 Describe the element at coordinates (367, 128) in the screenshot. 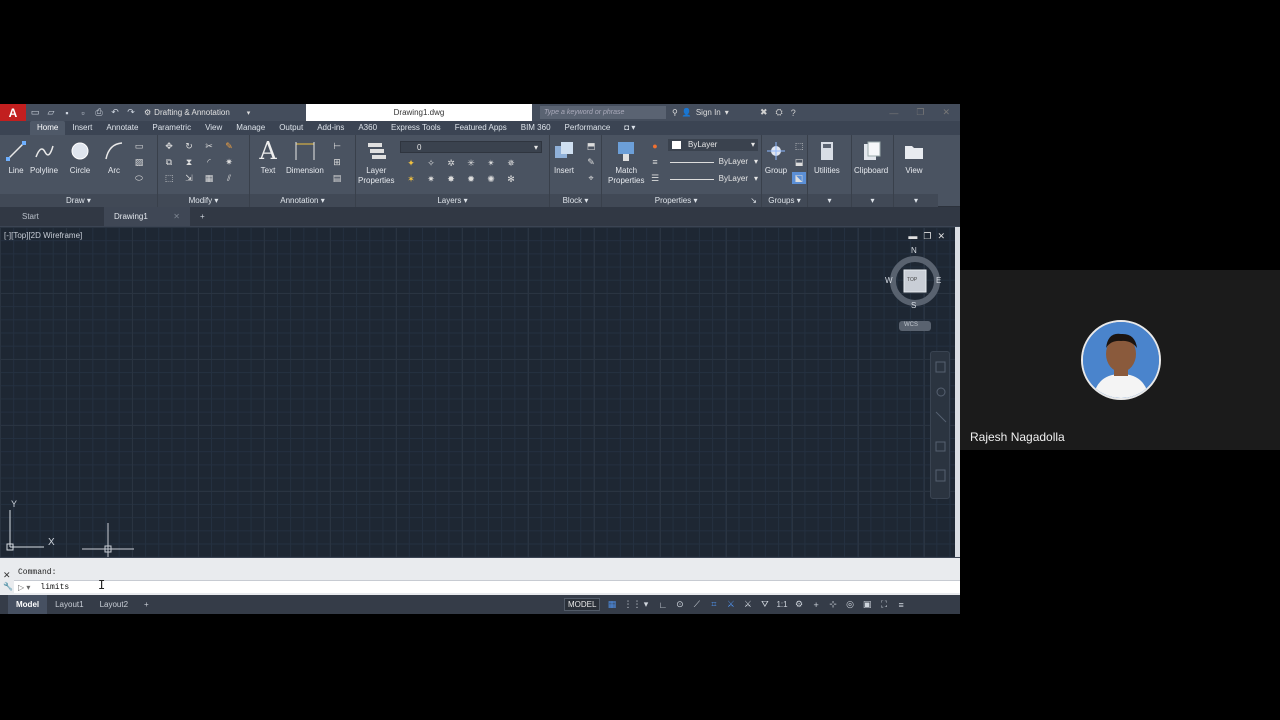

I see `tab-a360: A360` at that location.